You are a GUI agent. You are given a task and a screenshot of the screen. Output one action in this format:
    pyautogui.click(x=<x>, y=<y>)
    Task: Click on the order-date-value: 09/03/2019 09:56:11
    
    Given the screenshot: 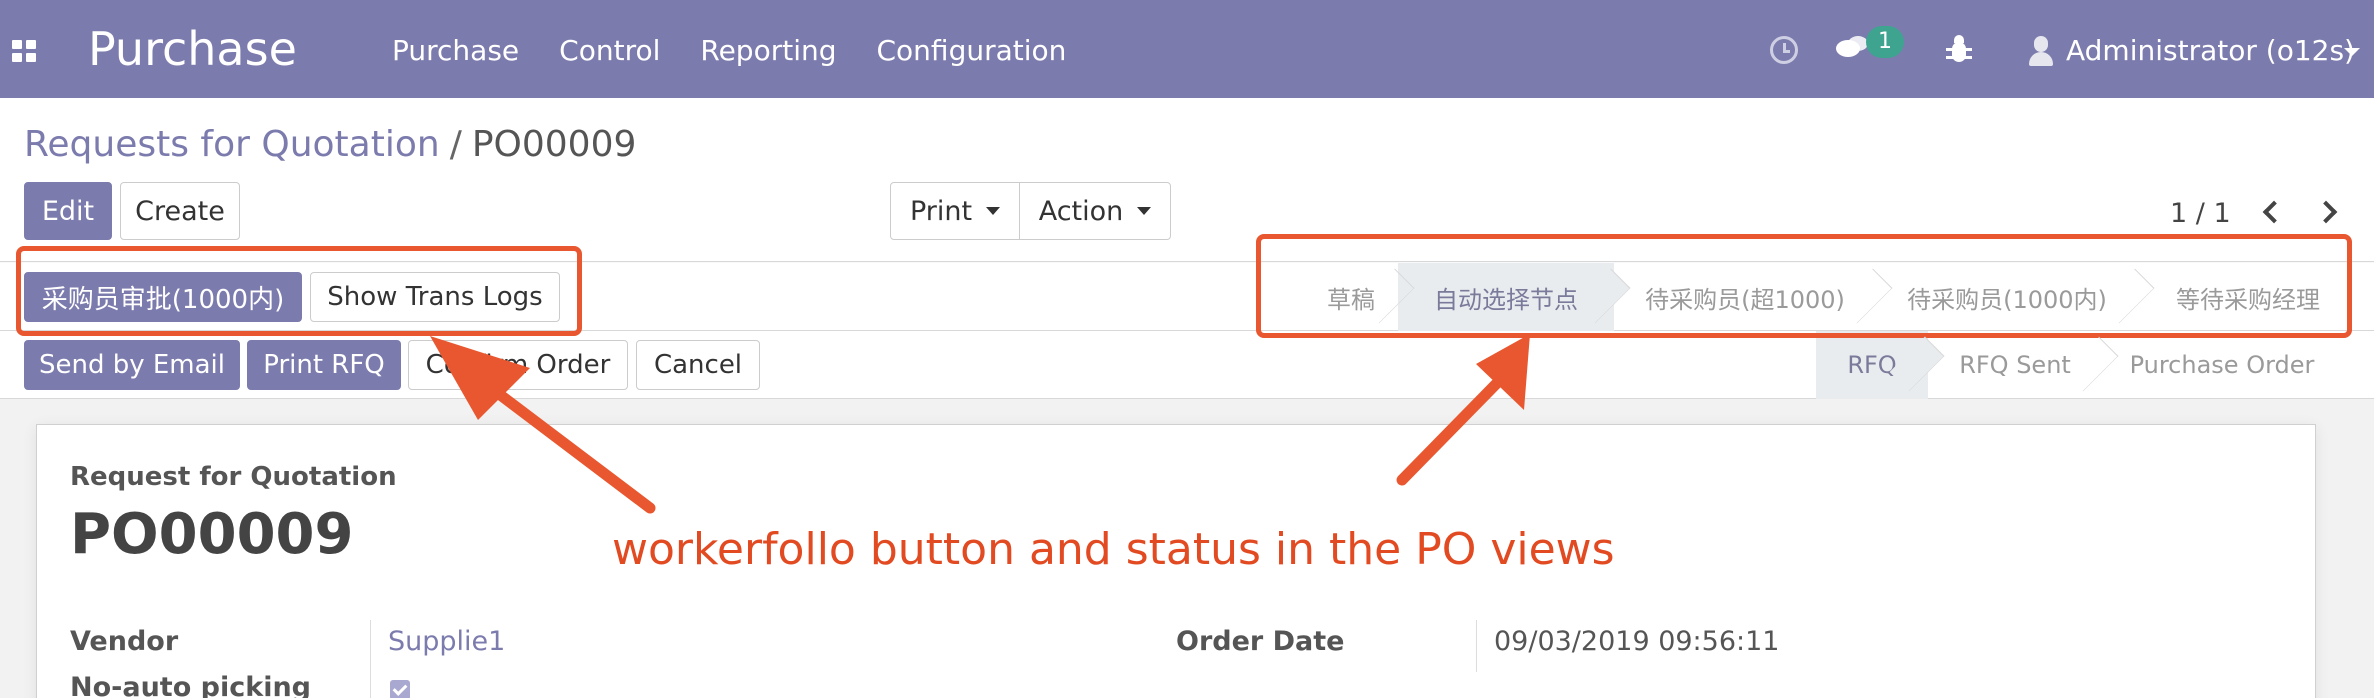 What is the action you would take?
    pyautogui.click(x=1637, y=641)
    